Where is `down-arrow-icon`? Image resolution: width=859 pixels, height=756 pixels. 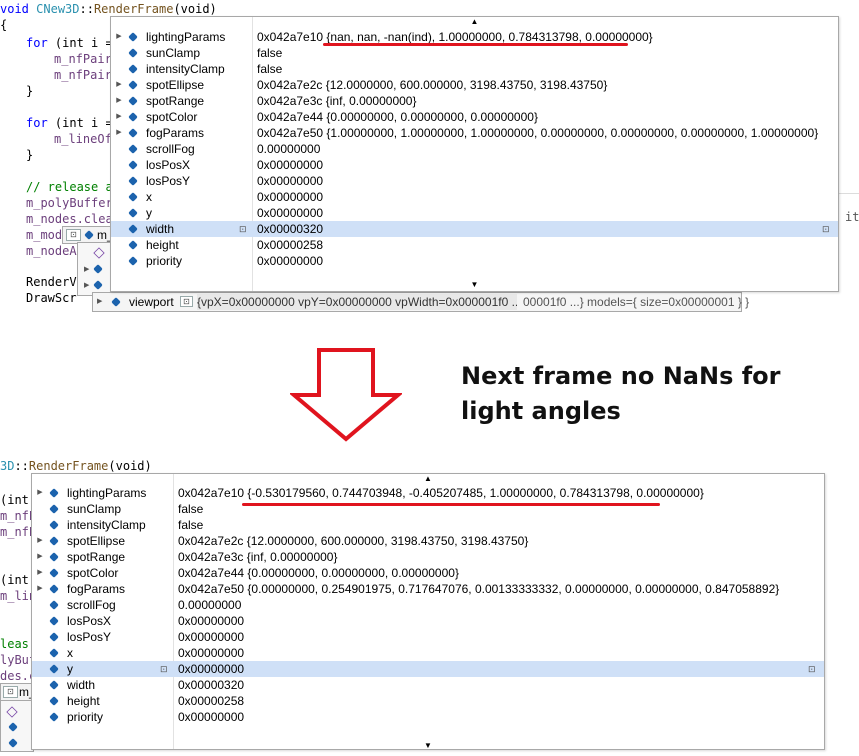 down-arrow-icon is located at coordinates (346, 395).